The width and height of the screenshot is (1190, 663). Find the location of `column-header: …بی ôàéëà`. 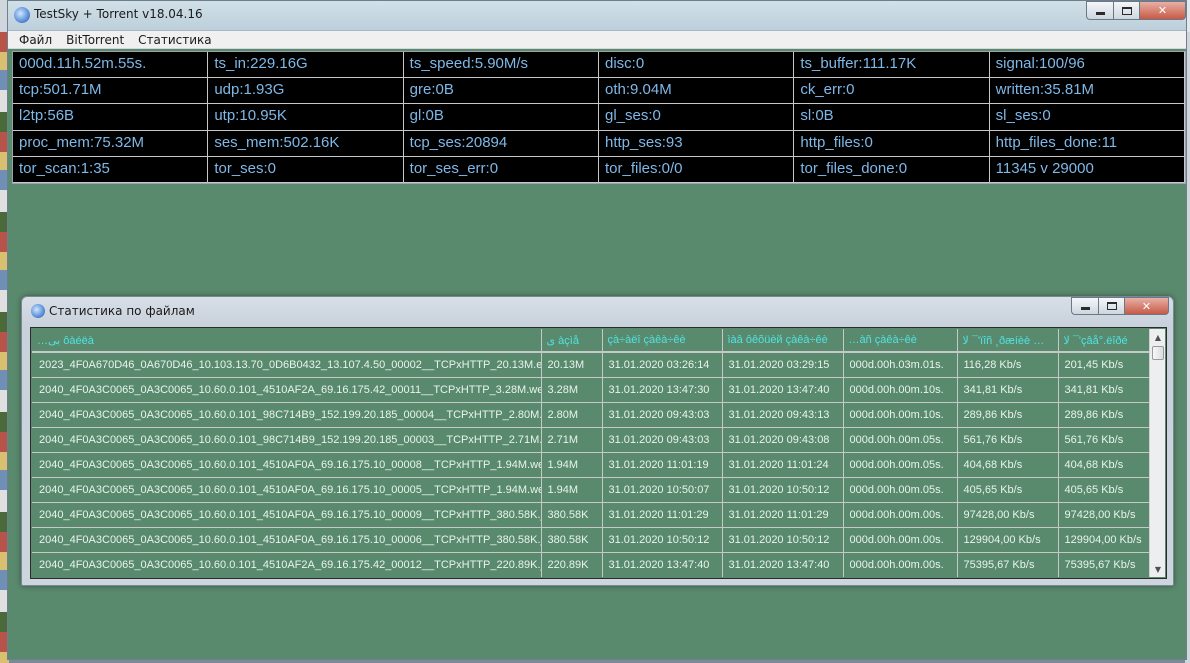

column-header: …بی ôàéëà is located at coordinates (287, 341).